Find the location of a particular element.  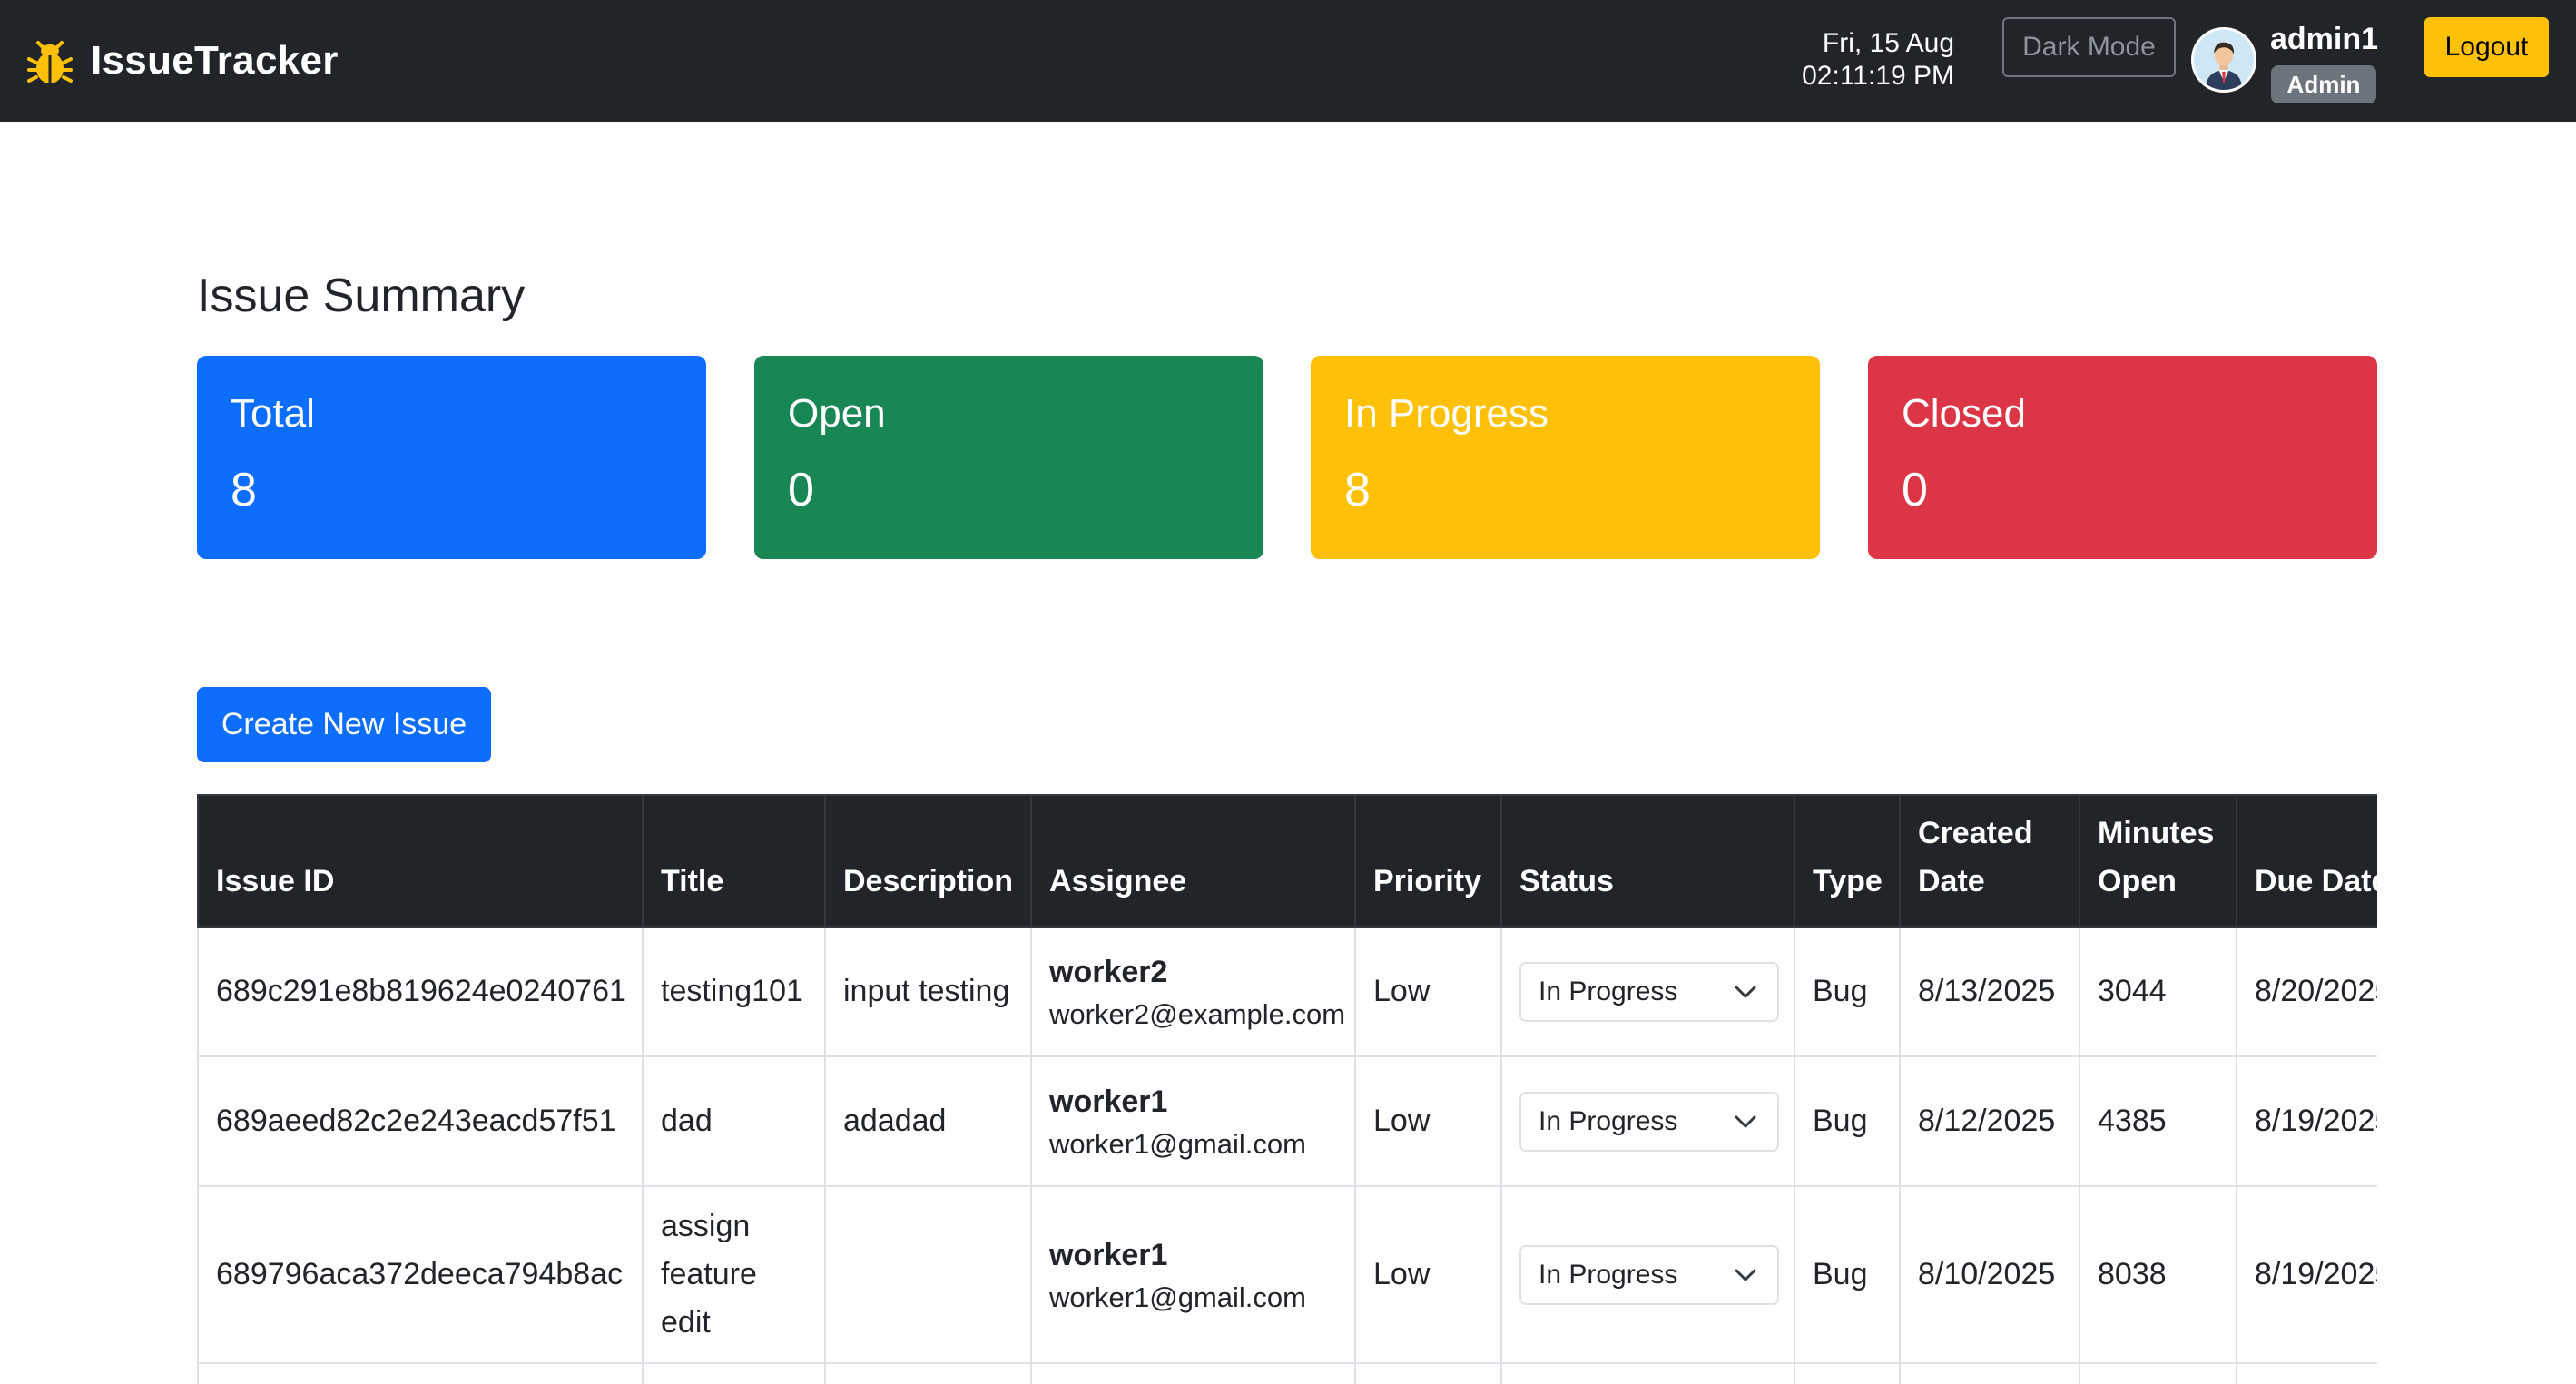

username: admin1 is located at coordinates (2324, 39).